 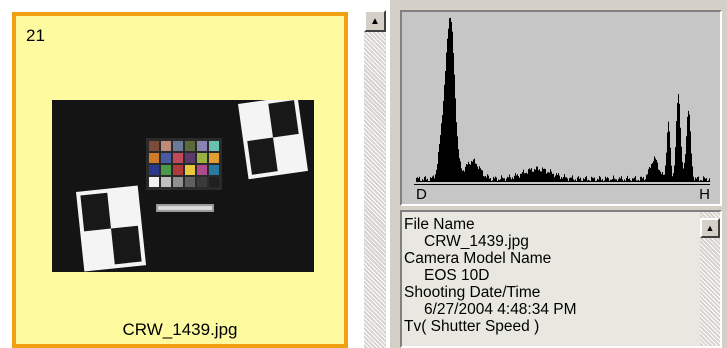 I want to click on histogram-label-highlight: H, so click(x=704, y=194).